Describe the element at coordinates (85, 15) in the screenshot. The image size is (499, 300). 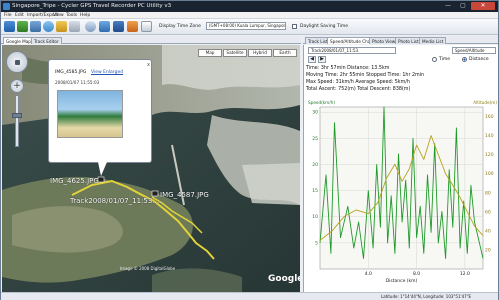
I see `menu-help: Help` at that location.